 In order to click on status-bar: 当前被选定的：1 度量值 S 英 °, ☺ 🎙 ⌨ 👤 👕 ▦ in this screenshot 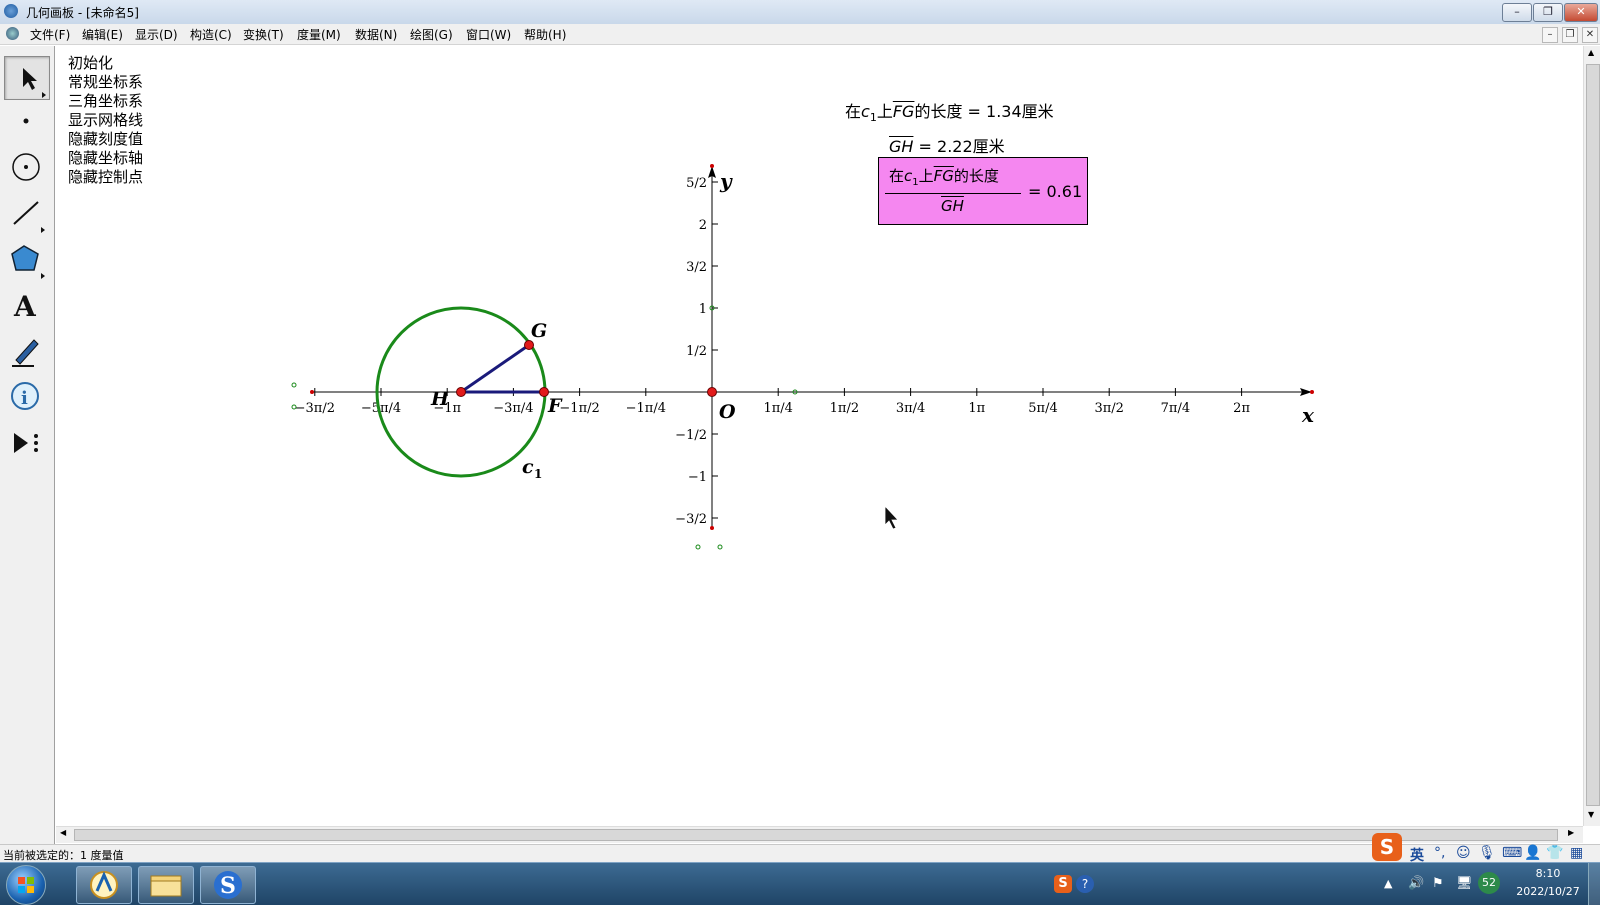, I will do `click(800, 848)`.